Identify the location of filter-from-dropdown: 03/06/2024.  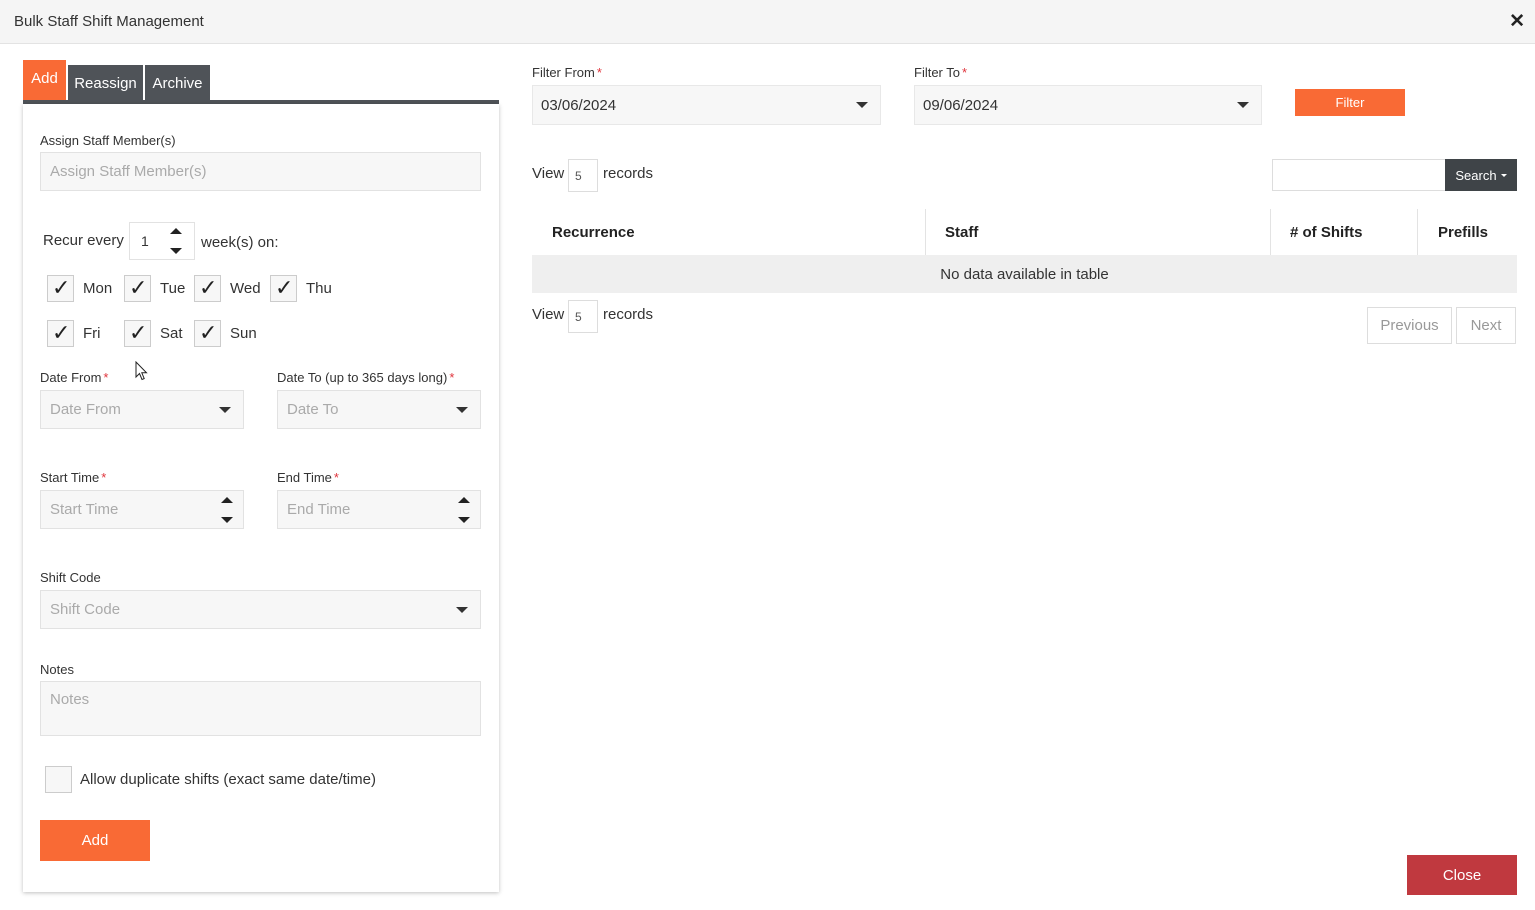
(706, 105).